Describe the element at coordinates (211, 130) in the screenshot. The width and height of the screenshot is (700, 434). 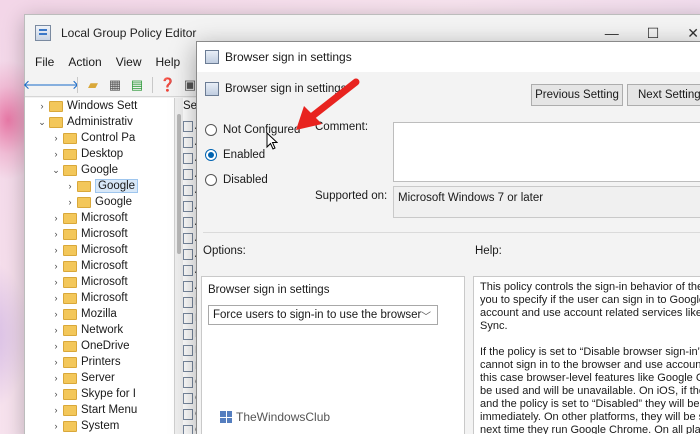
I see `radio-not-configured-dot` at that location.